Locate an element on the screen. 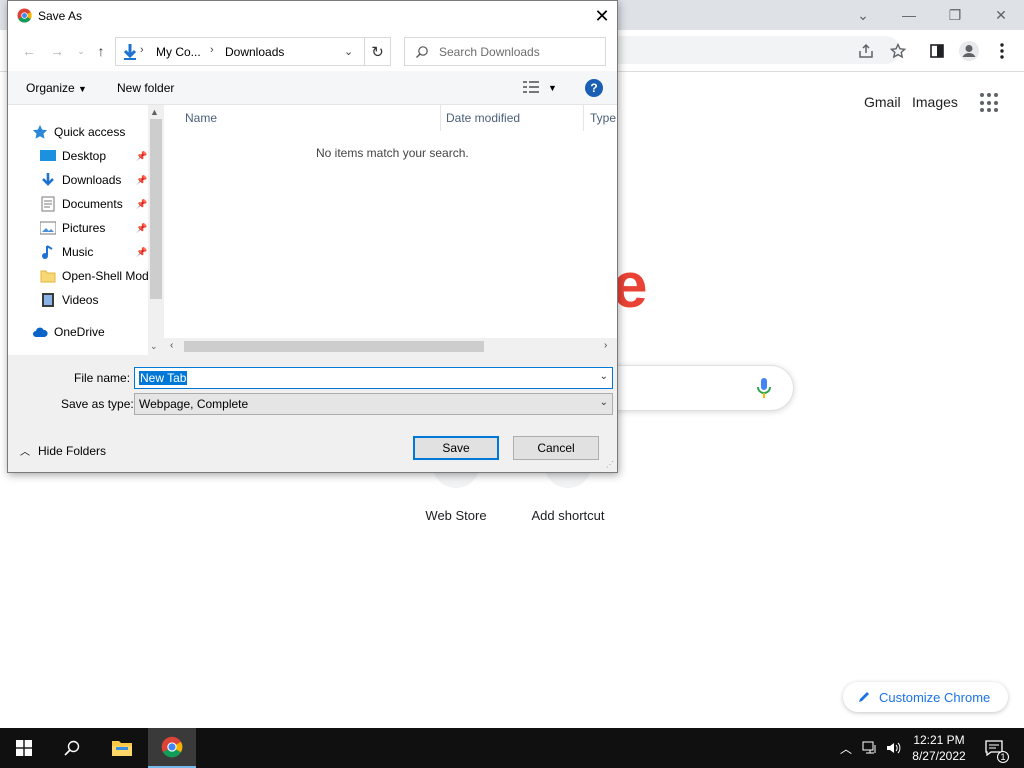 The height and width of the screenshot is (768, 1024). taskbar-search-button is located at coordinates (72, 748).